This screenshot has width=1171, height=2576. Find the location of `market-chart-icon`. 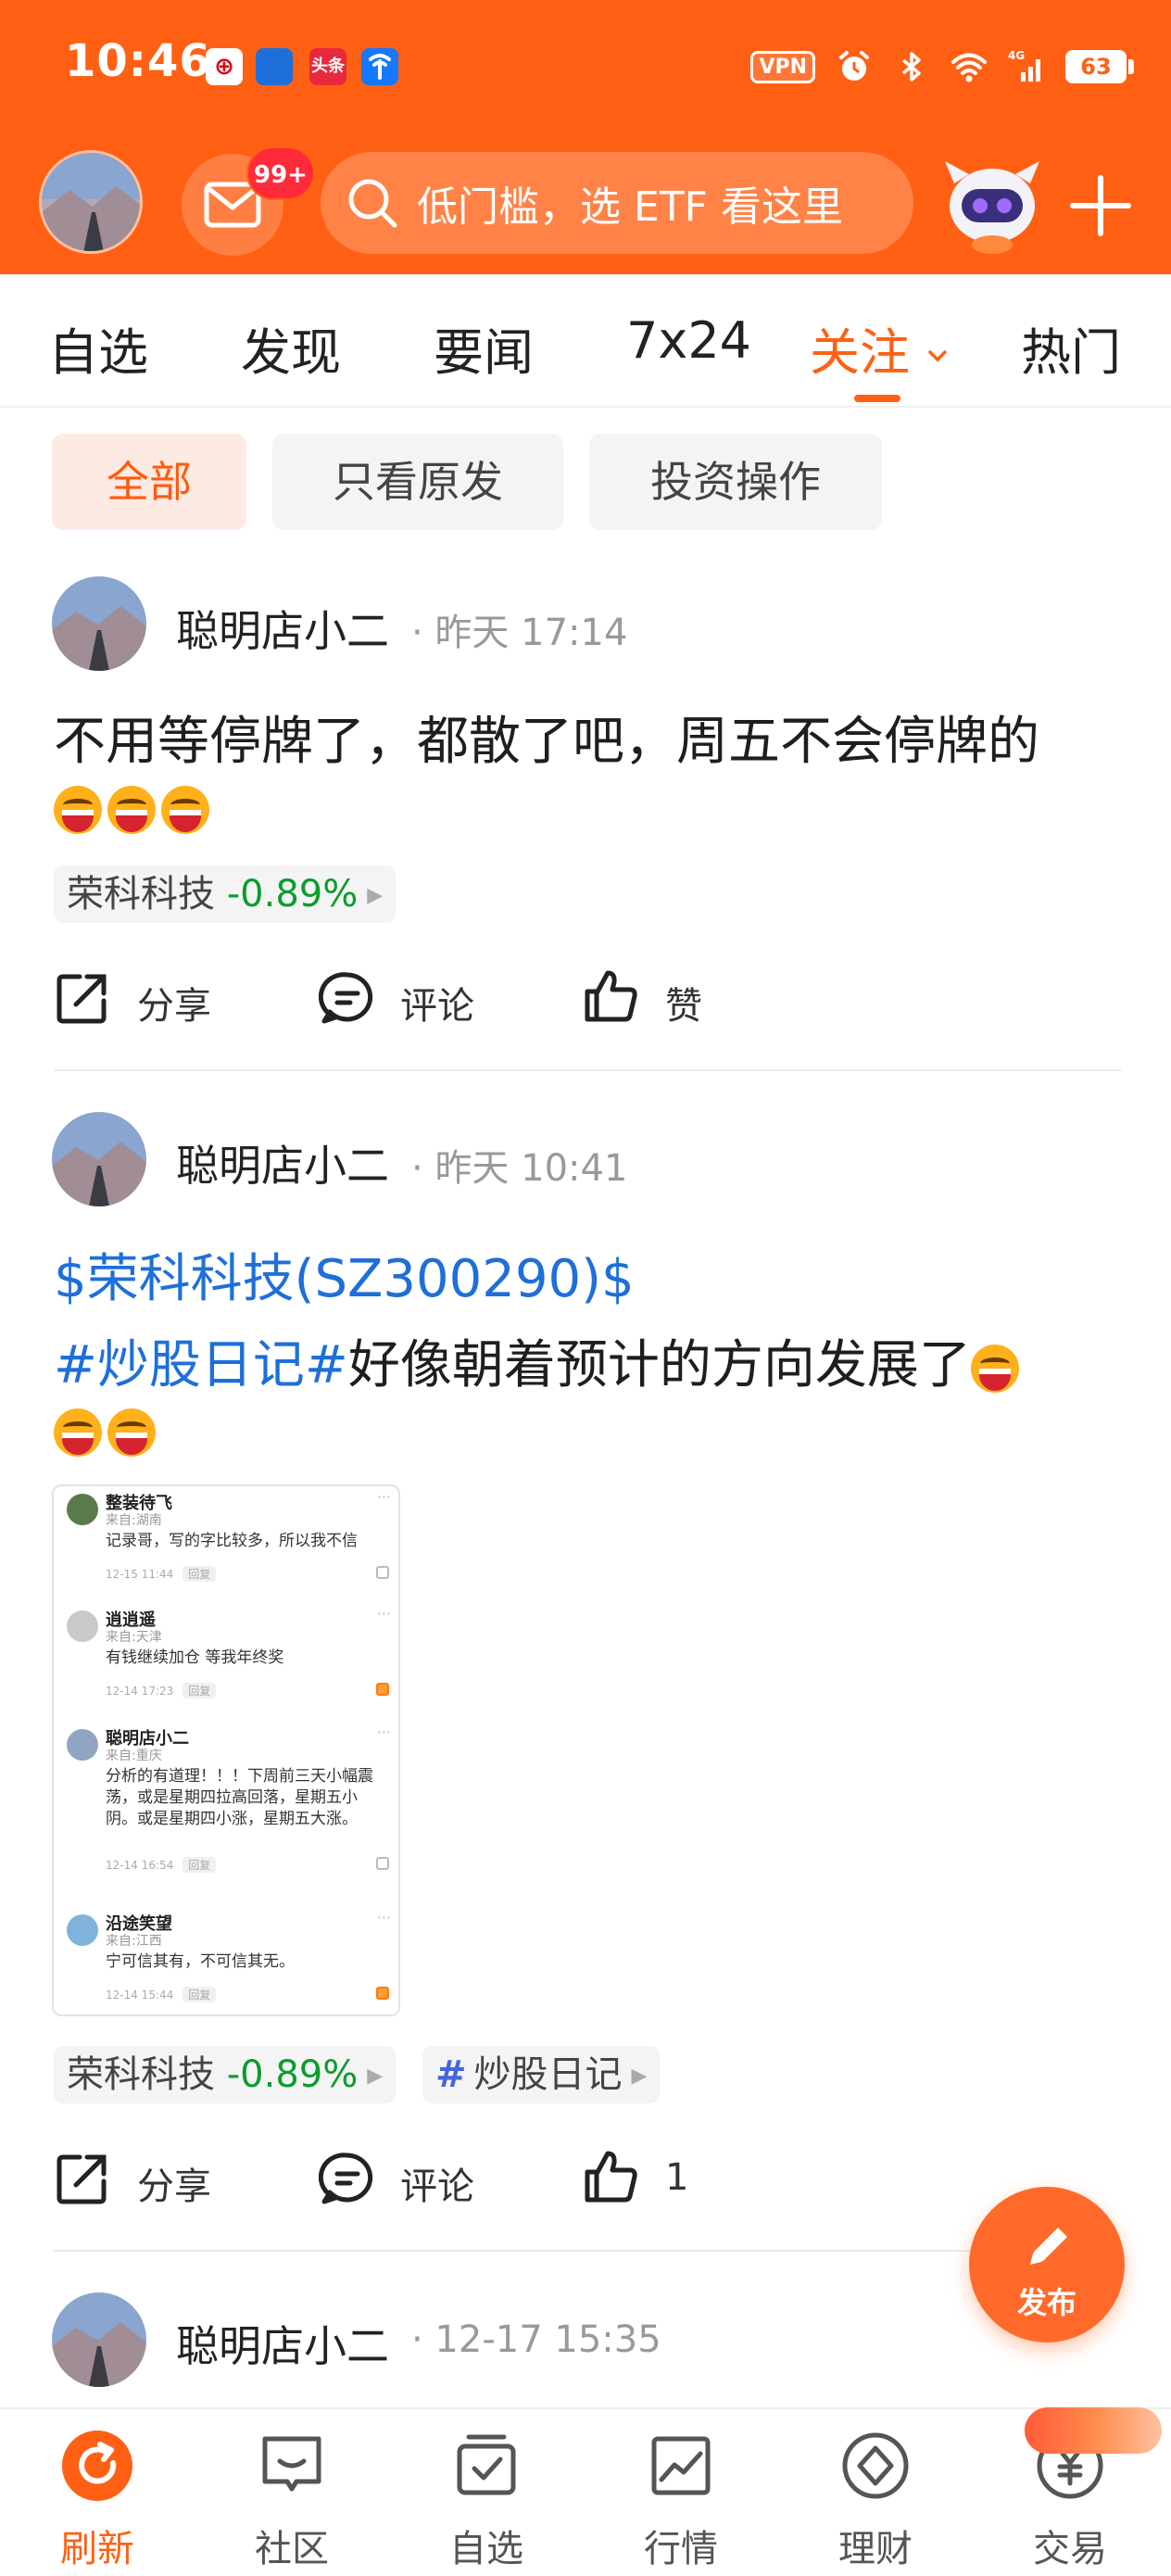

market-chart-icon is located at coordinates (681, 2465).